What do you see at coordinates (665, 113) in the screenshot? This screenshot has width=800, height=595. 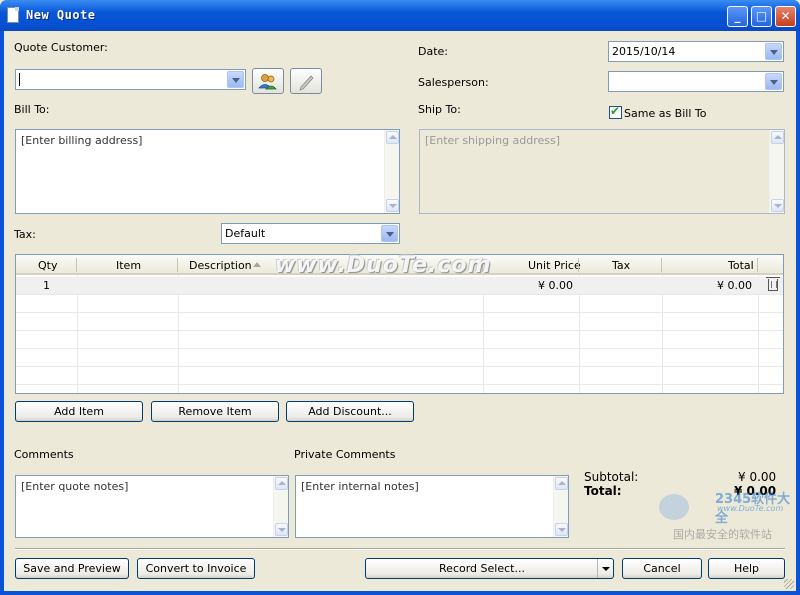 I see `same-as-bill-label: Same as Bill To` at bounding box center [665, 113].